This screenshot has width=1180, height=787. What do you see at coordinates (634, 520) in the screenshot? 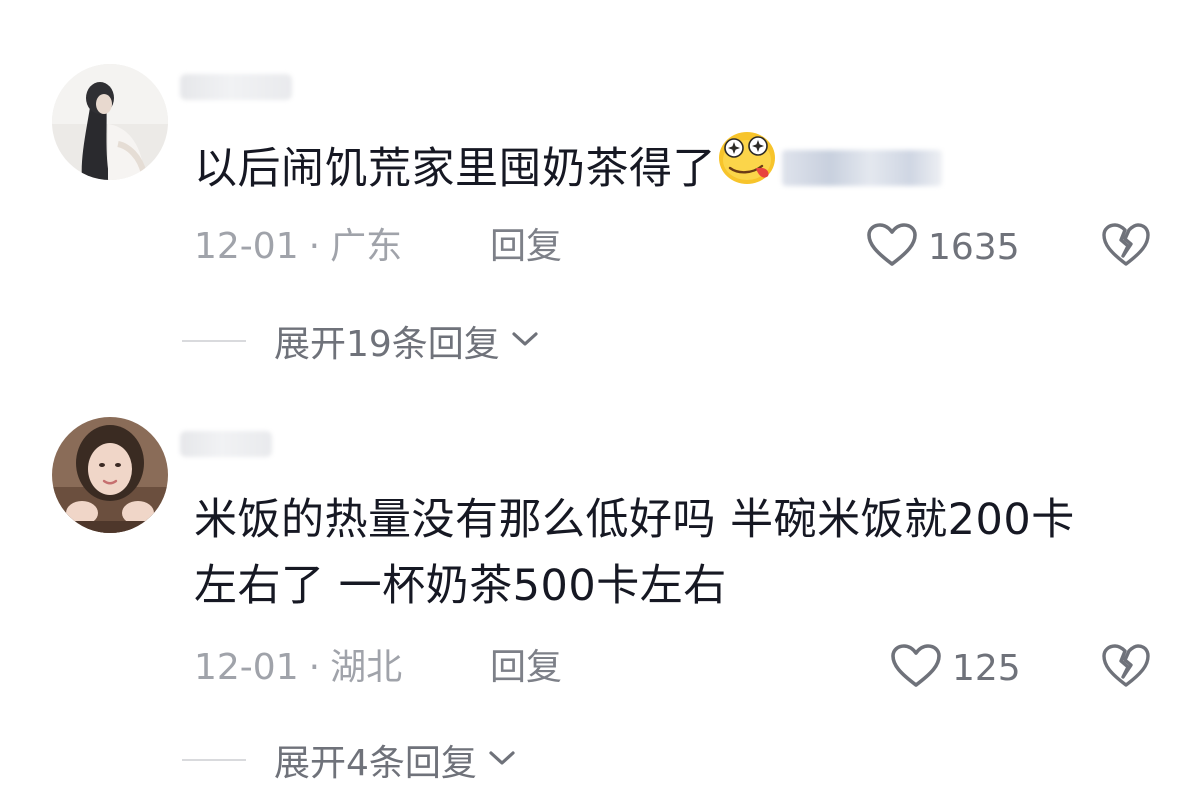
I see `comment-text-line: 米饭的热量没有那么低好吗 半碗米饭就200卡` at bounding box center [634, 520].